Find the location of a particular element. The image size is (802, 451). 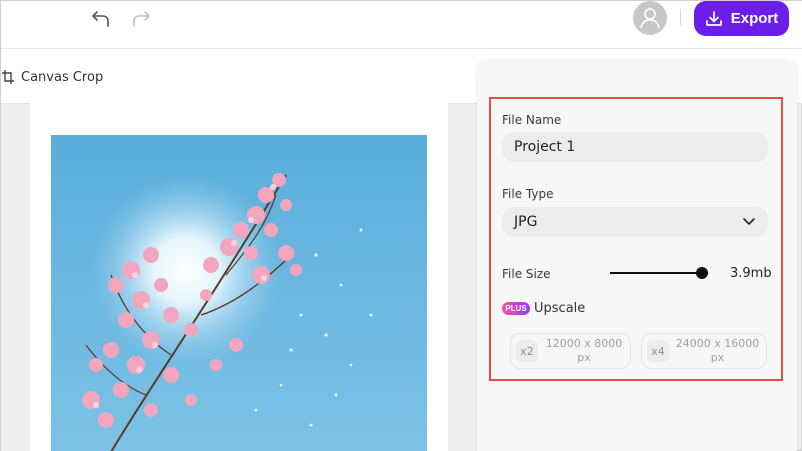

upscale-dimensions: 12000 x 8000 px is located at coordinates (584, 351).